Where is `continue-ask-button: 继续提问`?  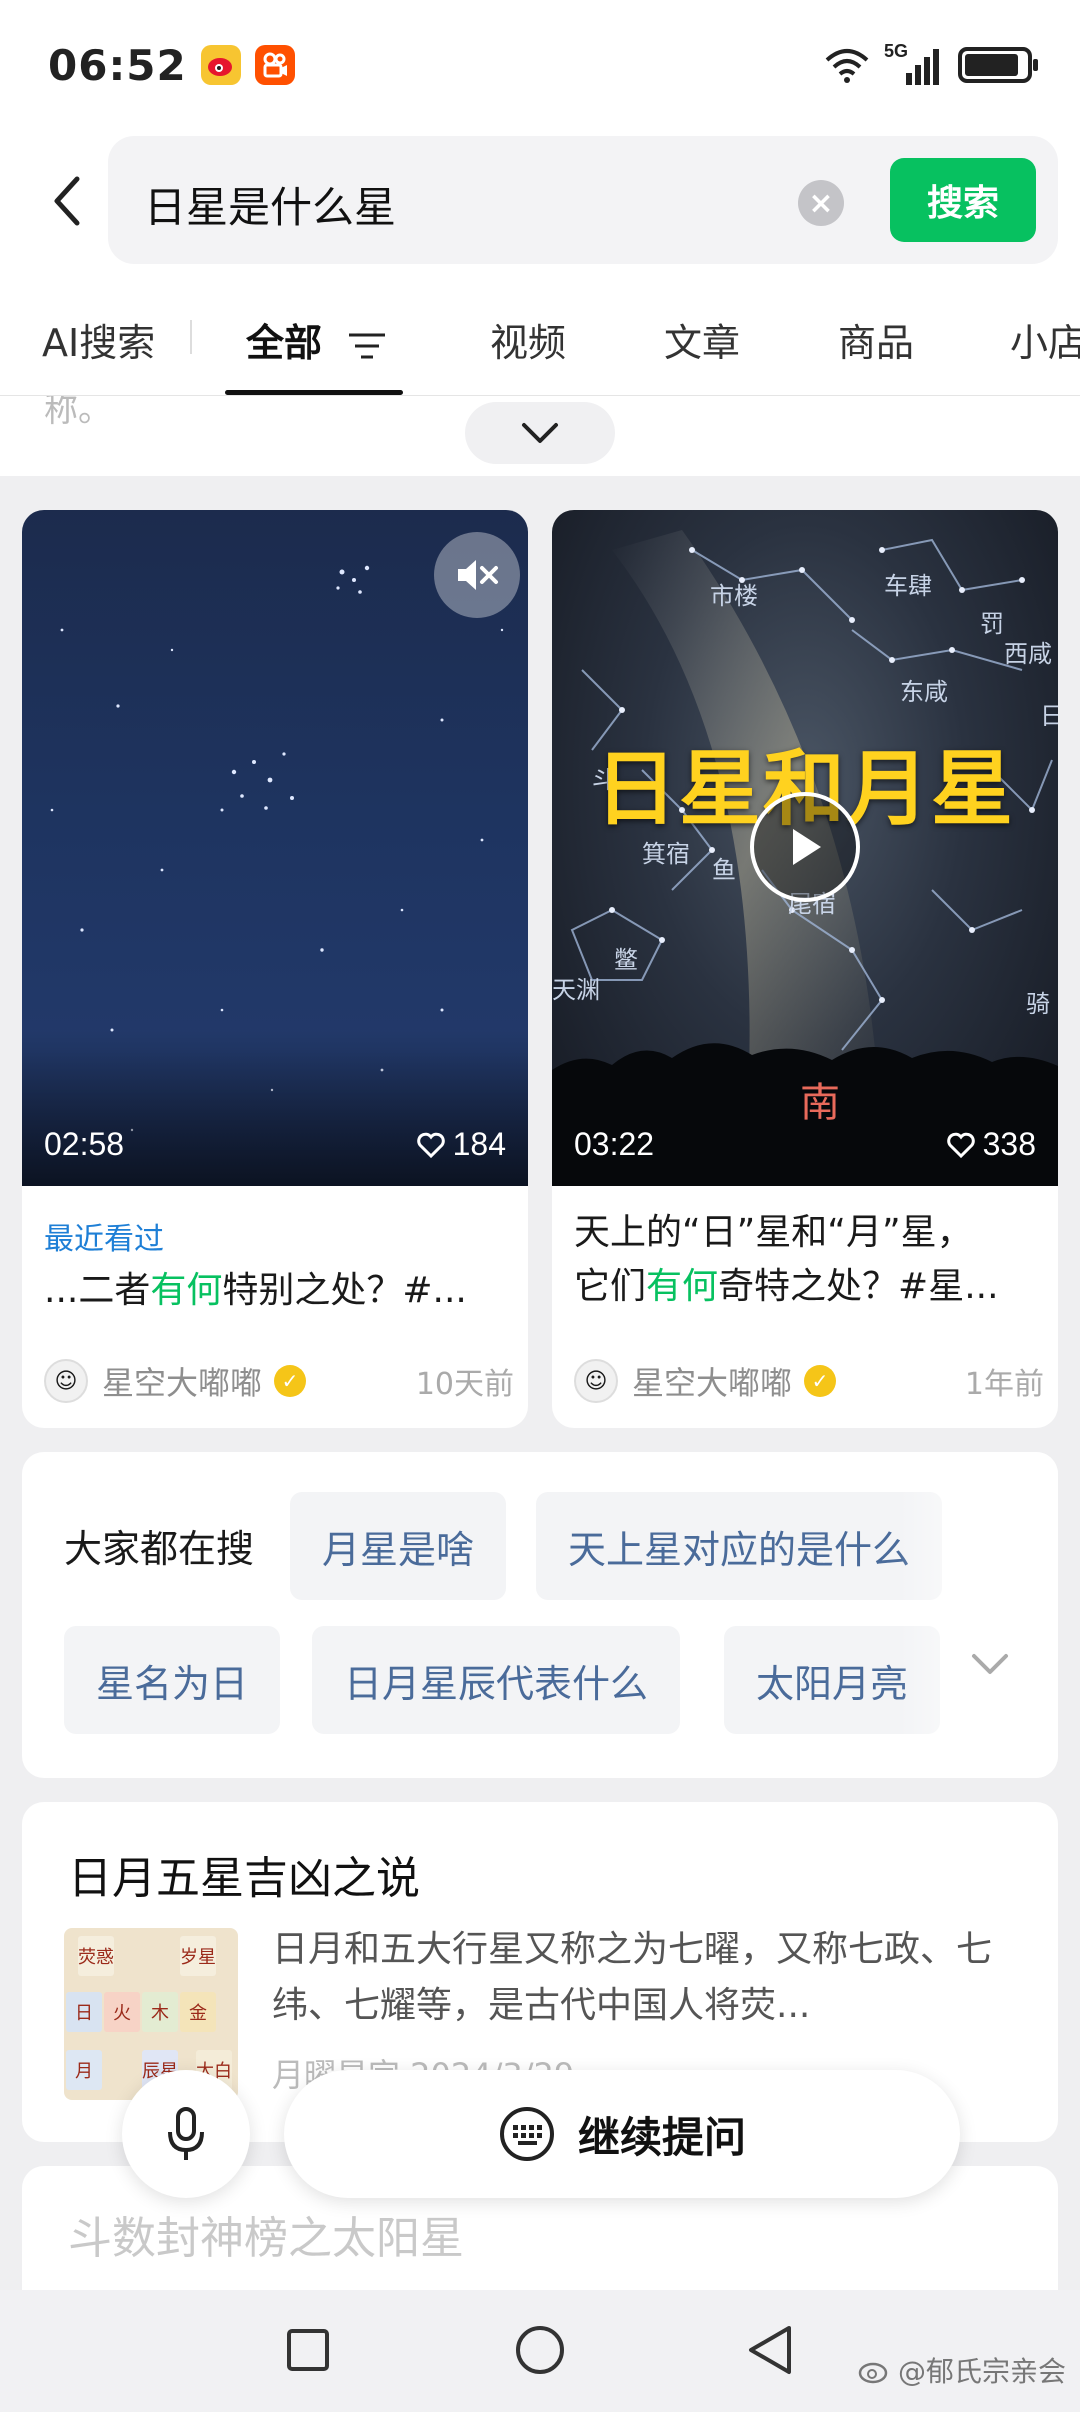 continue-ask-button: 继续提问 is located at coordinates (622, 2134).